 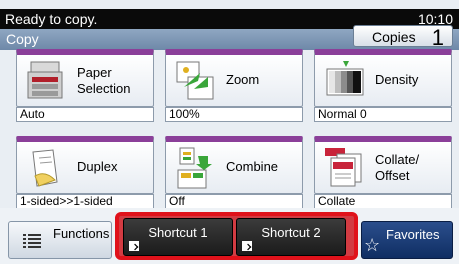 What do you see at coordinates (343, 167) in the screenshot?
I see `collate-icon` at bounding box center [343, 167].